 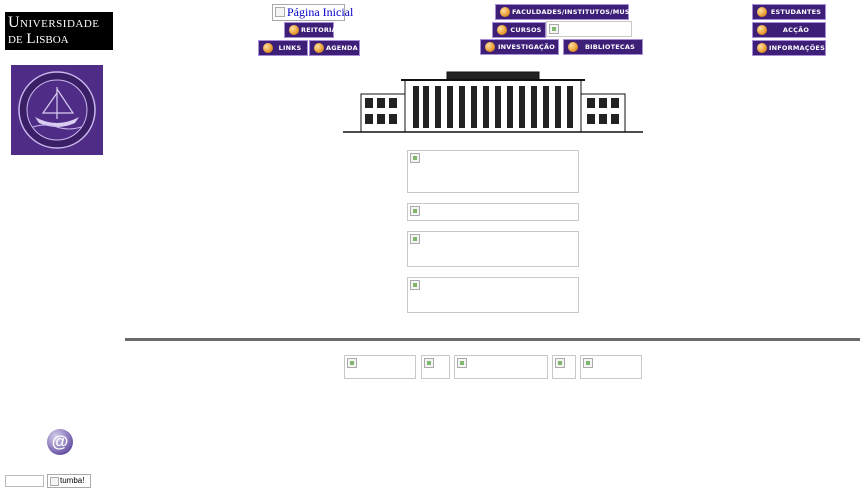 I want to click on search-submit-button: tumba!, so click(x=69, y=481).